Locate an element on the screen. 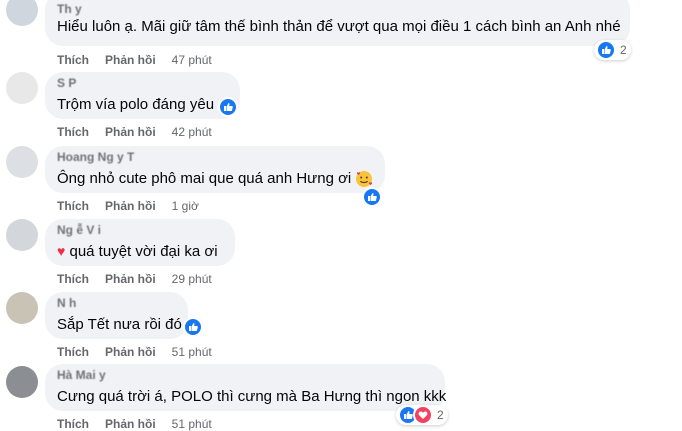 The height and width of the screenshot is (431, 682). comment-actions: Thích Phản hồi 29 phút is located at coordinates (134, 279).